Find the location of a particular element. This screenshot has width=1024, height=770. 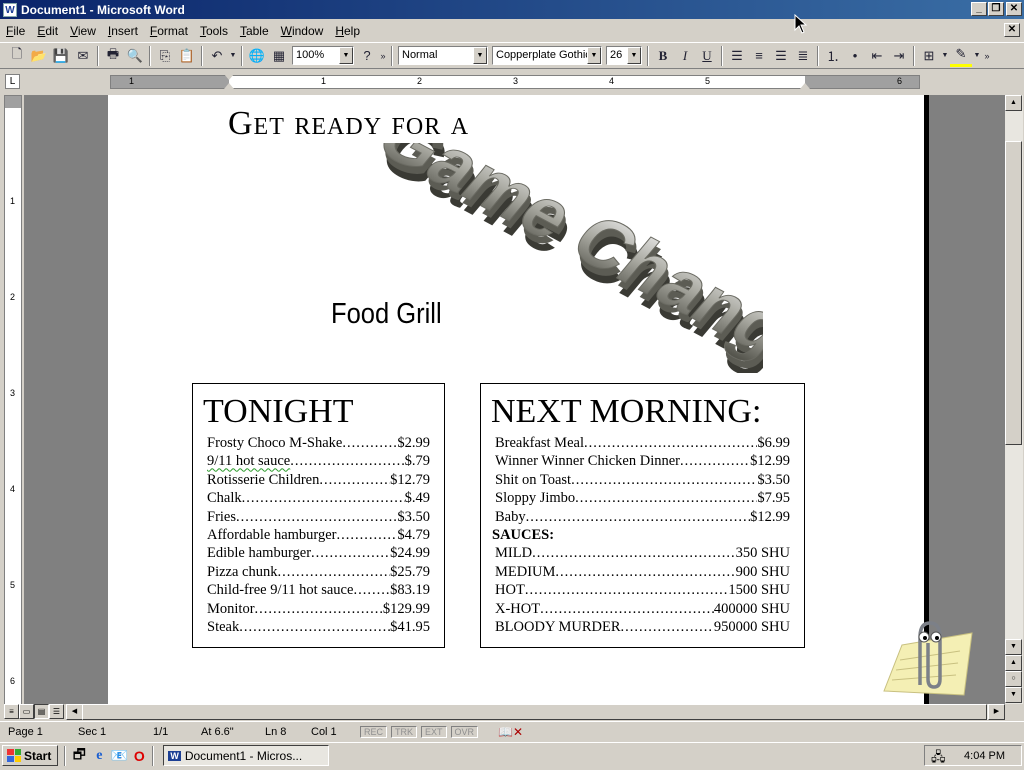

sauce-heat: 900 SHU is located at coordinates (762, 571).